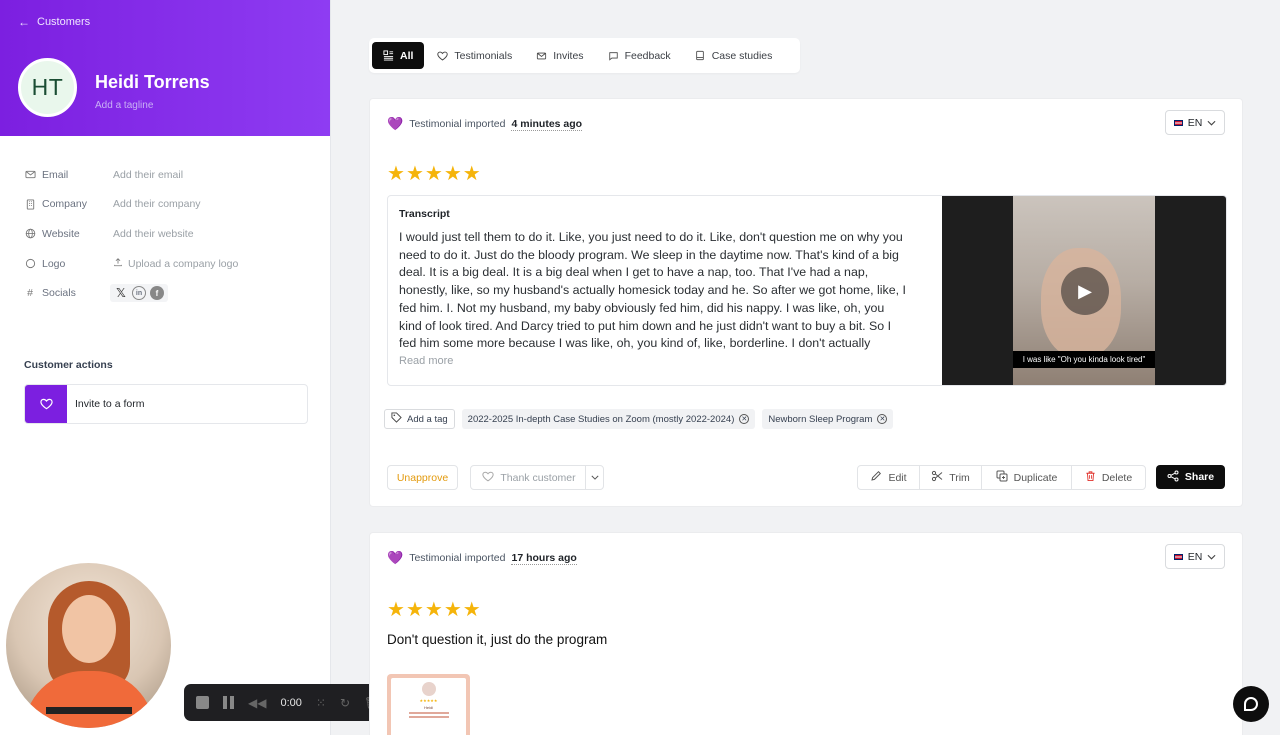 The height and width of the screenshot is (735, 1280). What do you see at coordinates (428, 689) in the screenshot?
I see `thumbnail-avatar` at bounding box center [428, 689].